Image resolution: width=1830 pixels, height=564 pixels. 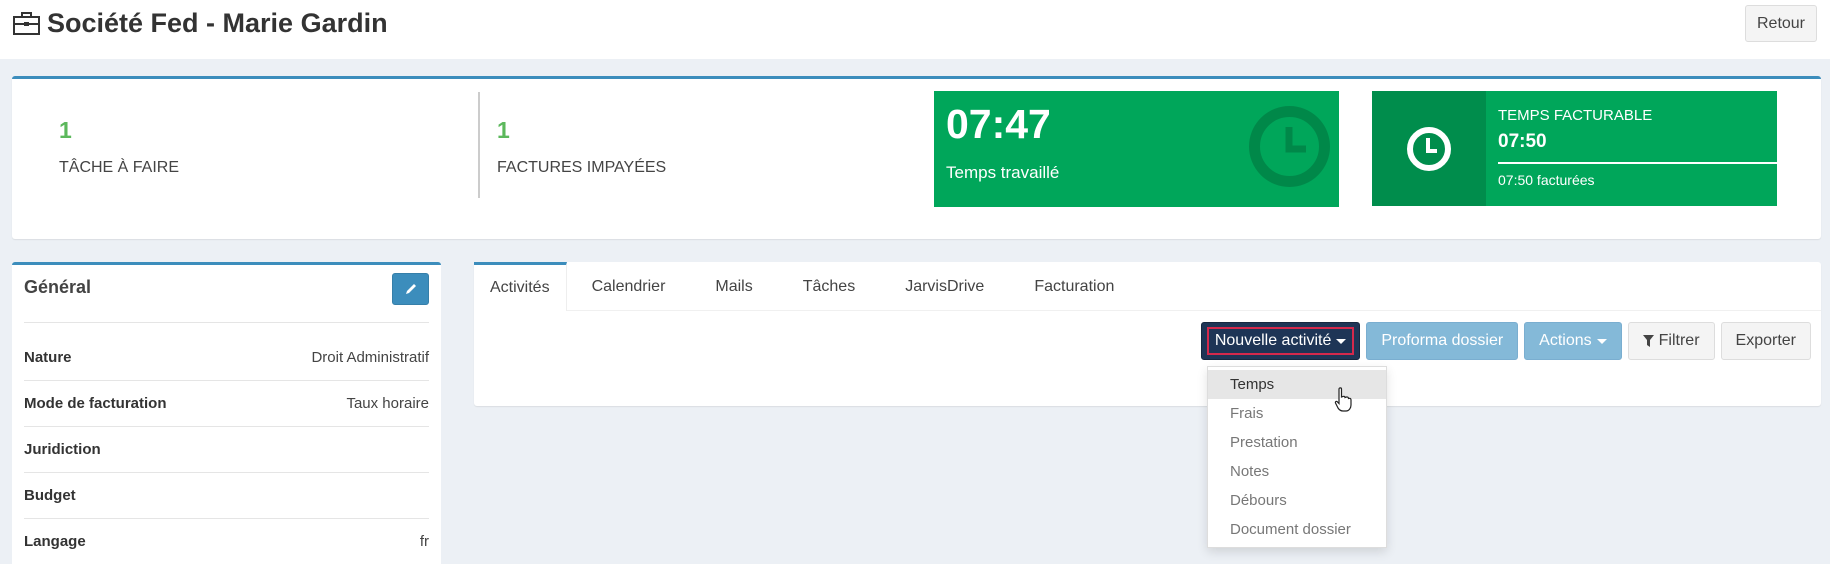 I want to click on page-title: Société Fed - Marie Gardin, so click(x=200, y=23).